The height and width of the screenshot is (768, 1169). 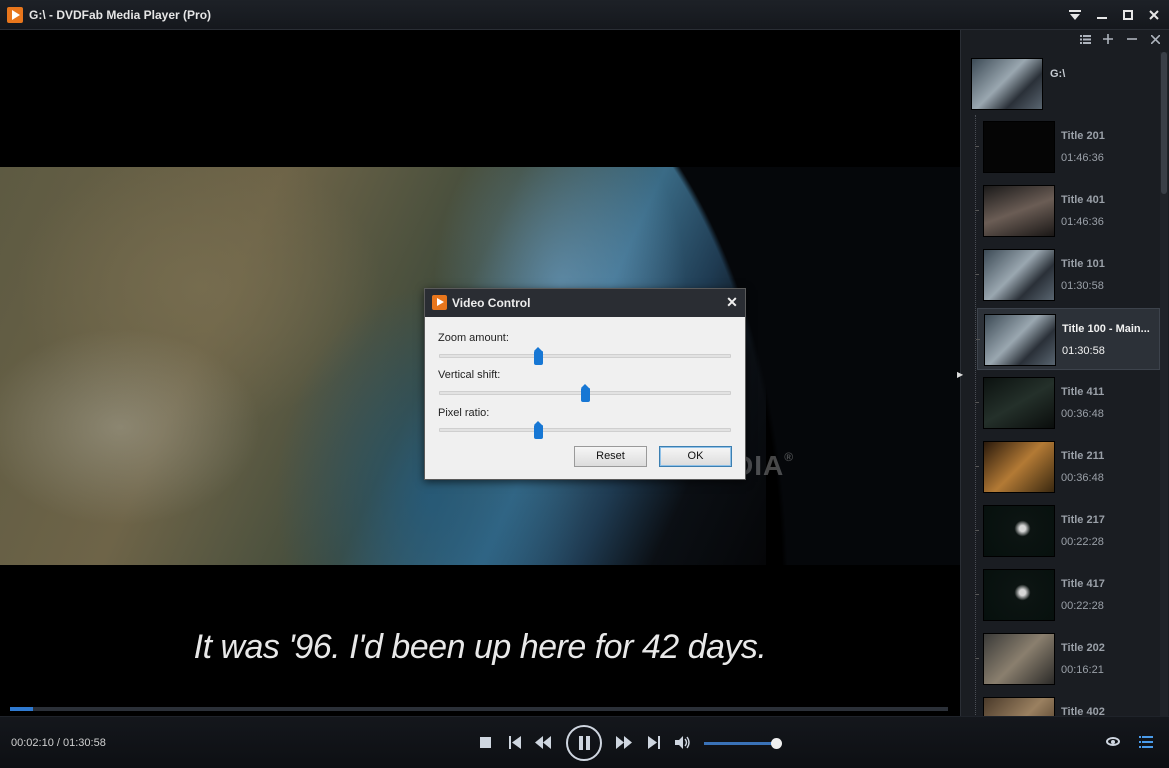 What do you see at coordinates (469, 375) in the screenshot?
I see `vertical-shift-label: Vertical shift:` at bounding box center [469, 375].